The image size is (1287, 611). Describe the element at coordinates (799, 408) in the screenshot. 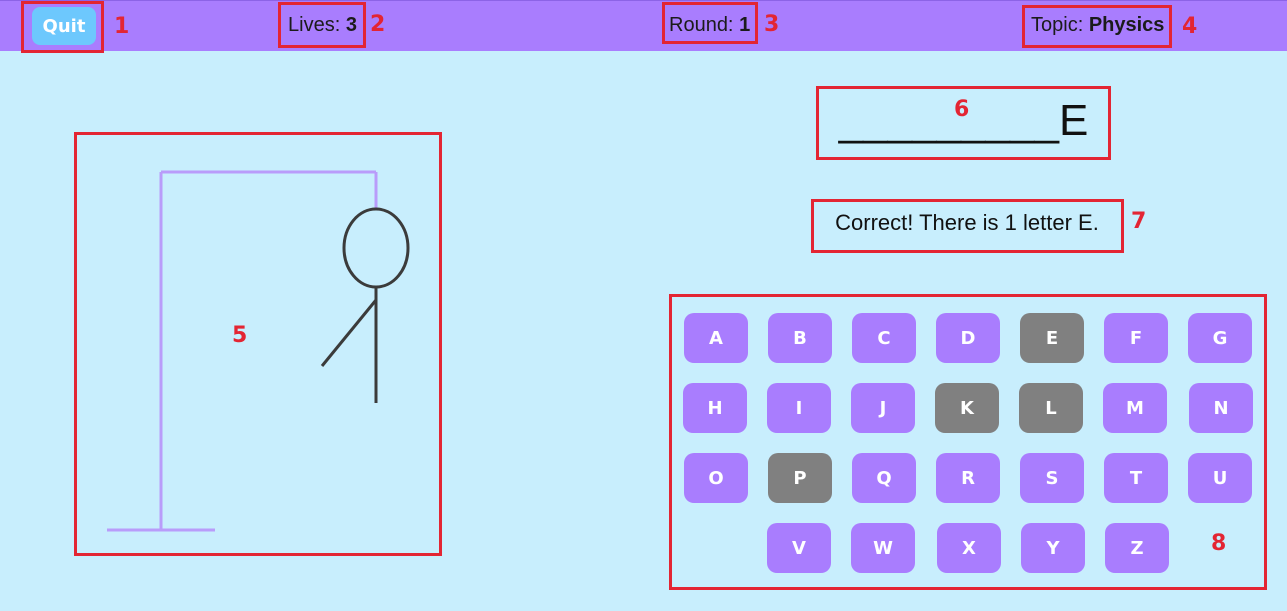

I see `letter-key-i: I` at that location.